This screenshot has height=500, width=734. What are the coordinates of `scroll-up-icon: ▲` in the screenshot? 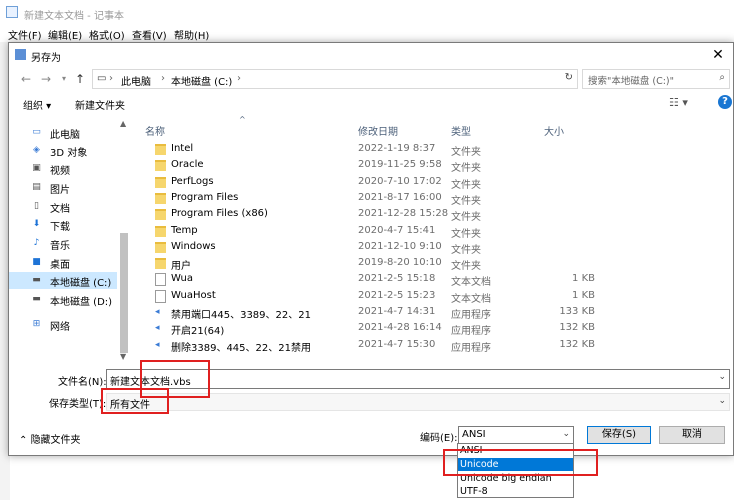 It's located at (123, 123).